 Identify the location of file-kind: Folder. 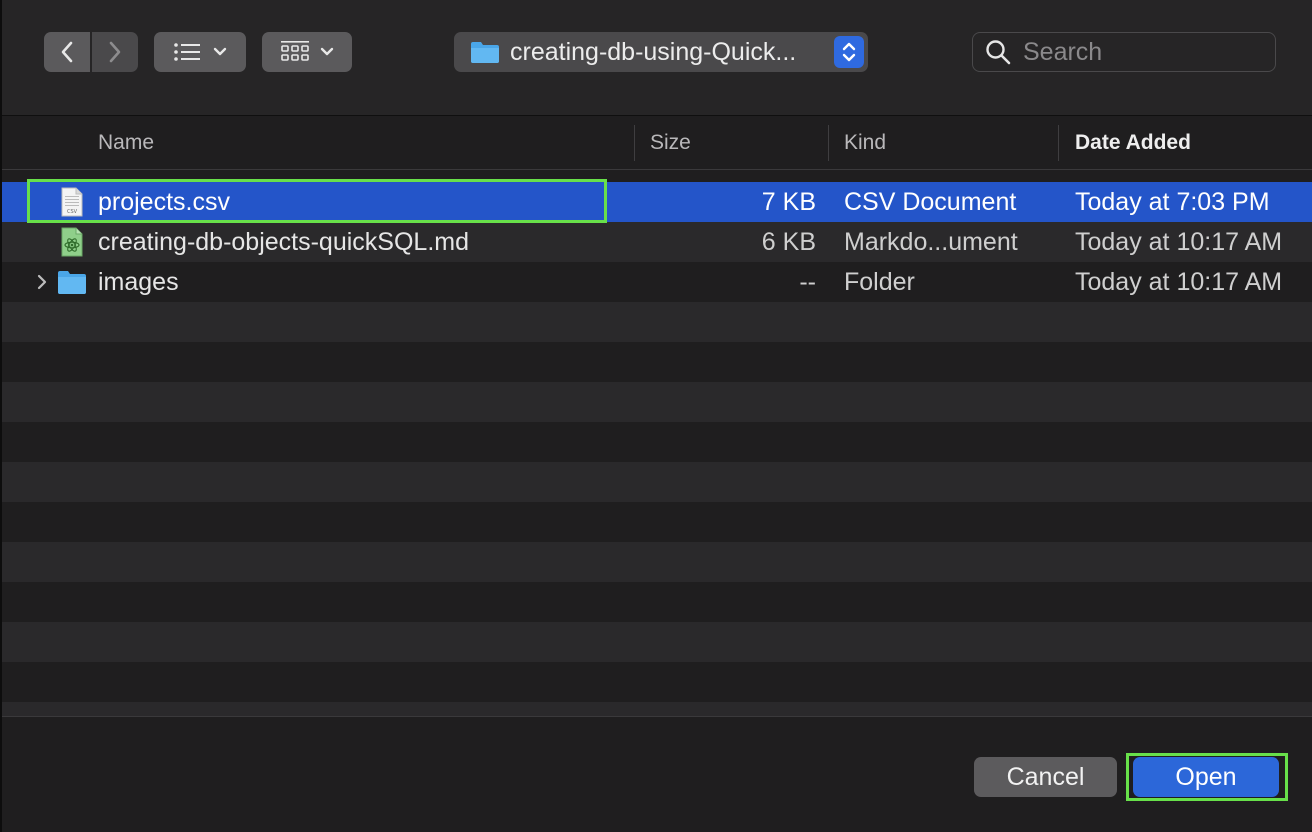
(879, 281).